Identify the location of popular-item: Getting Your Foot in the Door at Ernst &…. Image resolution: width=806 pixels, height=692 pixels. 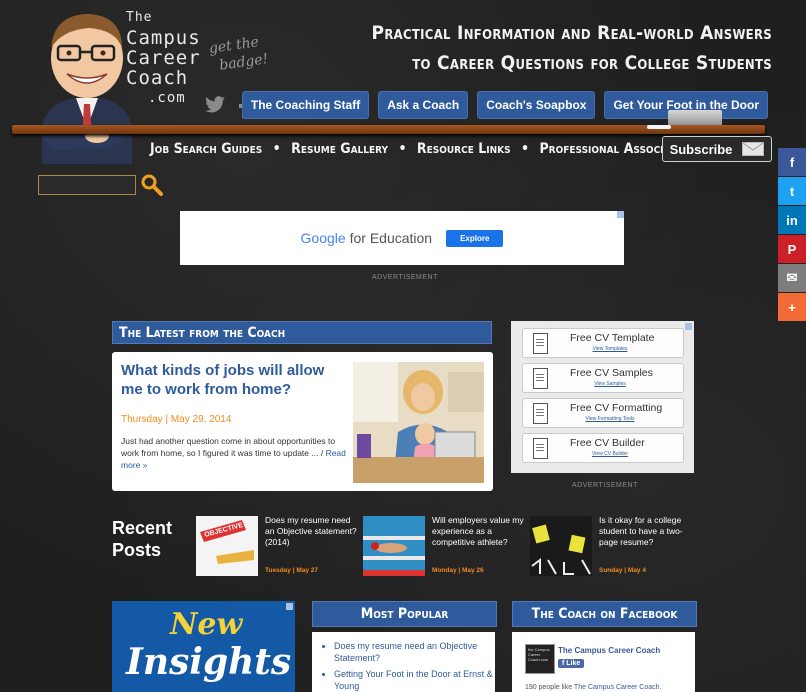
(414, 680).